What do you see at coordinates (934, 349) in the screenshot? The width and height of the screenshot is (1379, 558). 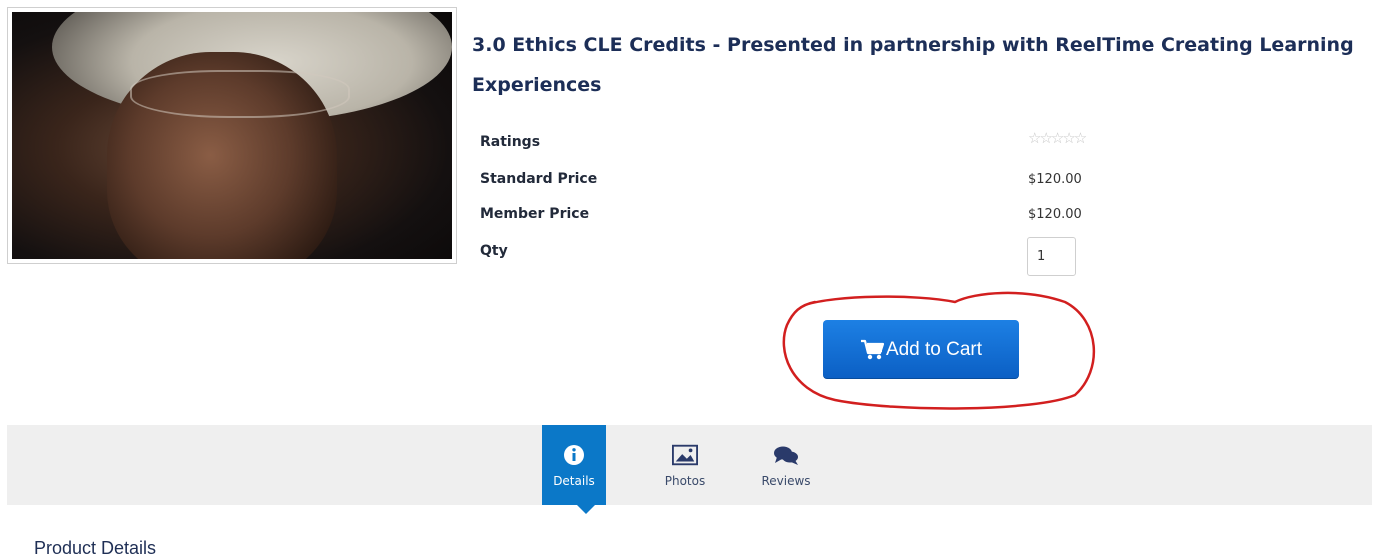 I see `add-to-cart-label: Add to Cart` at bounding box center [934, 349].